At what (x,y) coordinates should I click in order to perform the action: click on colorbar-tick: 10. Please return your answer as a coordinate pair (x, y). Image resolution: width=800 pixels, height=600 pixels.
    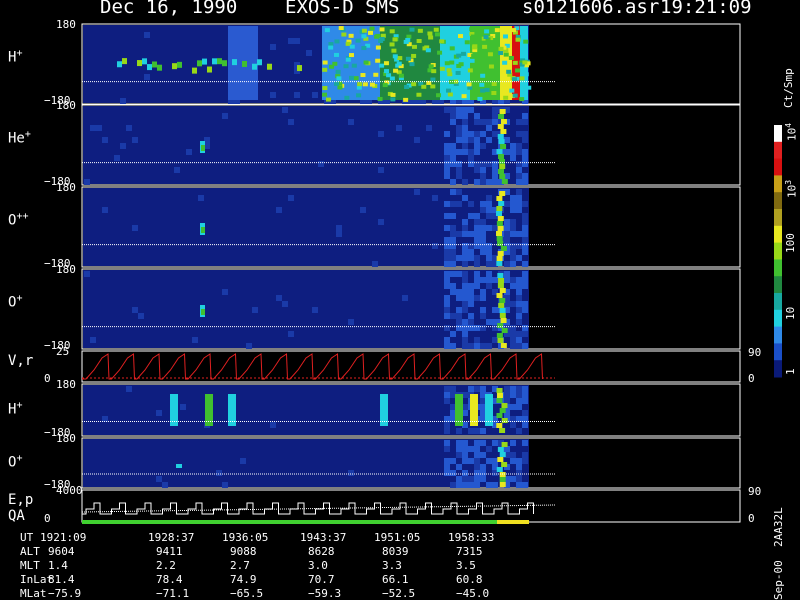
    Looking at the image, I should click on (790, 313).